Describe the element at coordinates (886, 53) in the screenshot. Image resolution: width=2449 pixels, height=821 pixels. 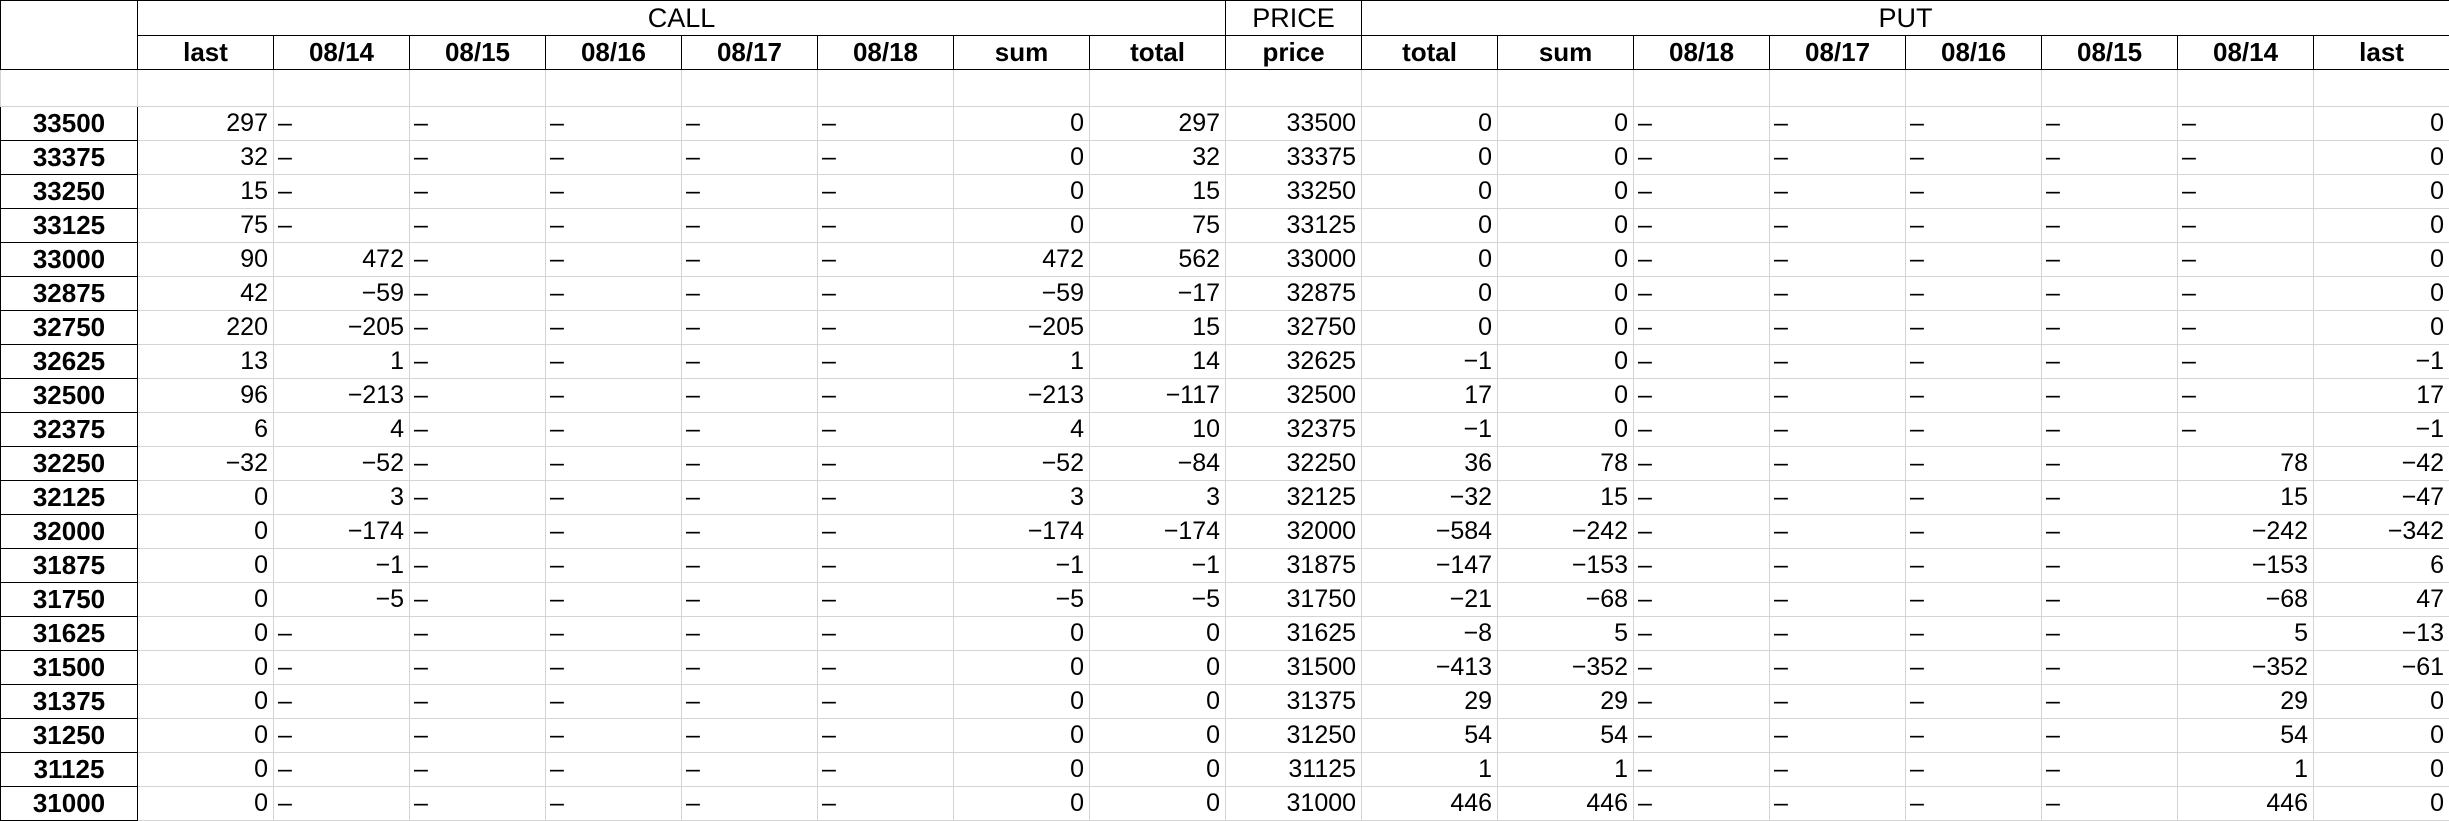
I see `call-col-header: 08/18` at that location.